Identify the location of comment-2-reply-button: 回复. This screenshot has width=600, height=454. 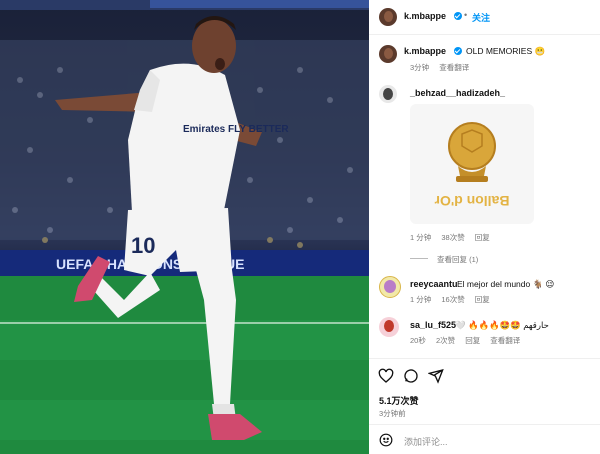
(482, 299).